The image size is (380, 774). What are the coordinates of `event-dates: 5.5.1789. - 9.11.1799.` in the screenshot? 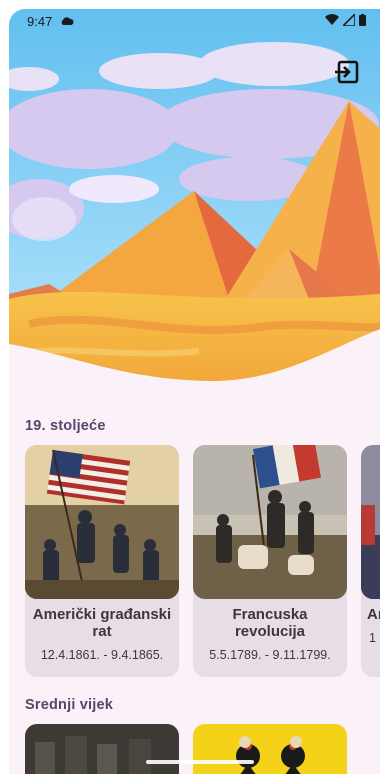 It's located at (270, 655).